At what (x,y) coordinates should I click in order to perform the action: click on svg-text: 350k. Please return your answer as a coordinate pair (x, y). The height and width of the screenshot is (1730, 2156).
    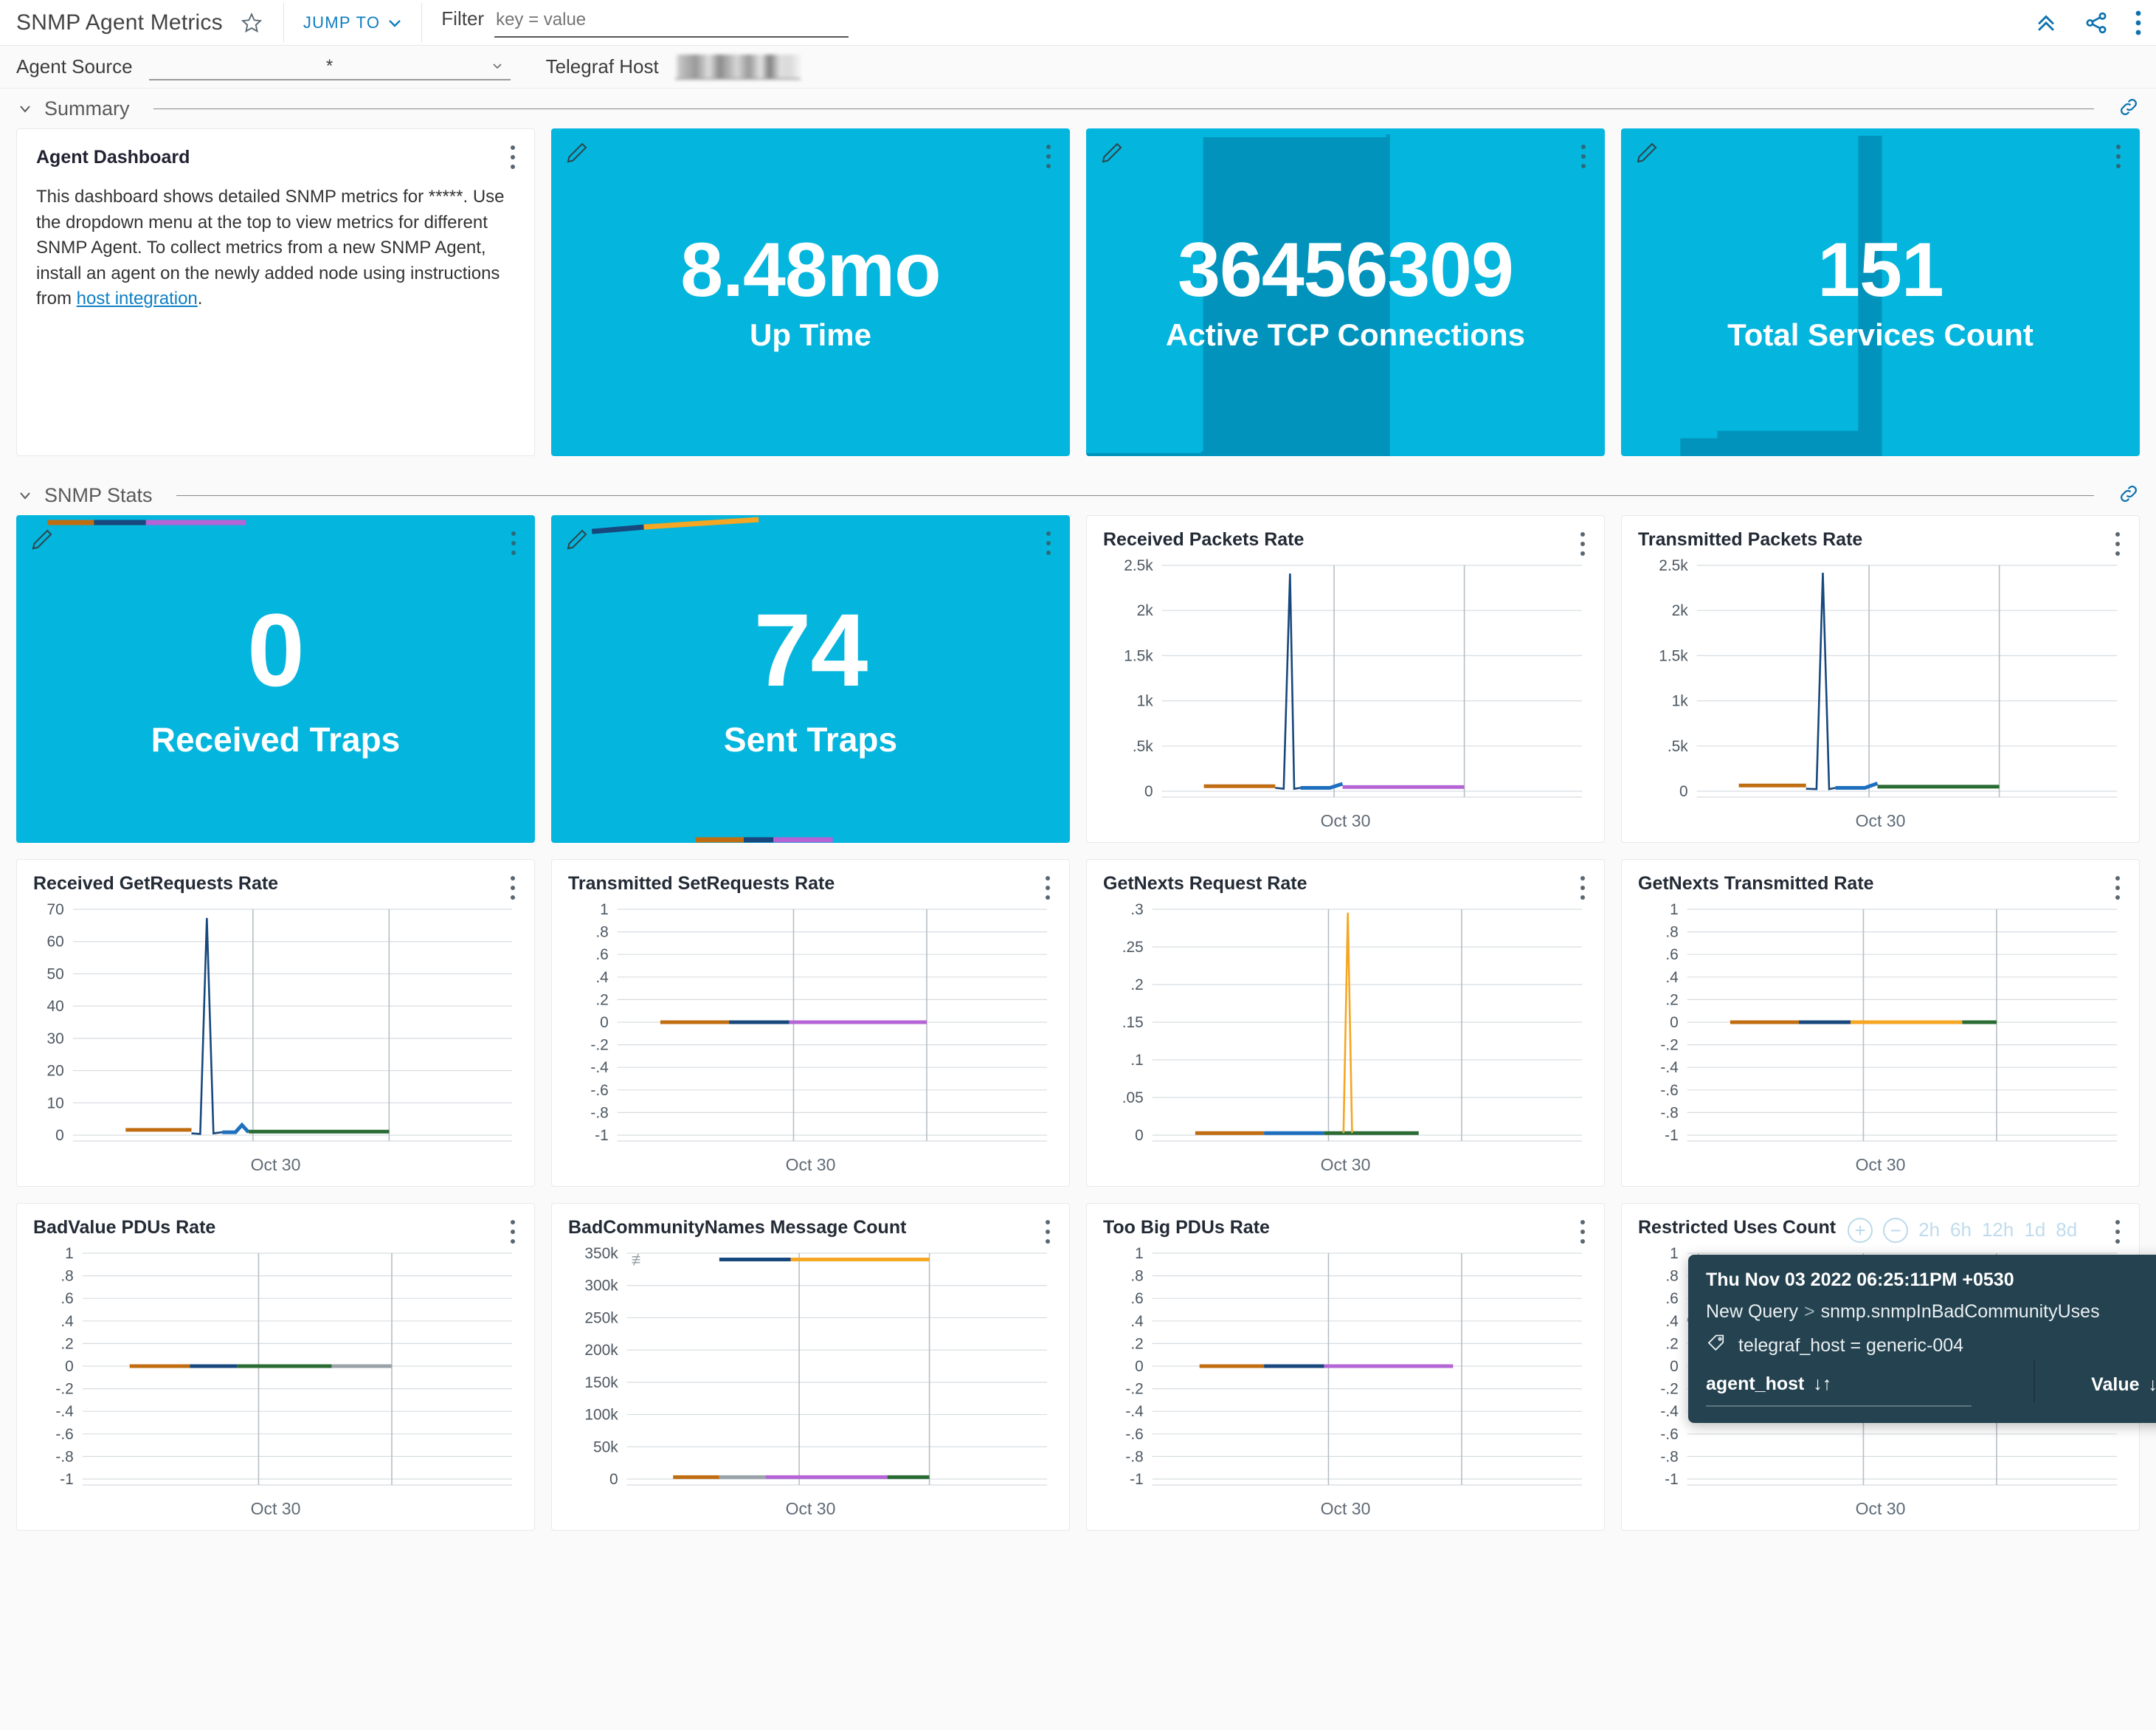
    Looking at the image, I should click on (601, 1253).